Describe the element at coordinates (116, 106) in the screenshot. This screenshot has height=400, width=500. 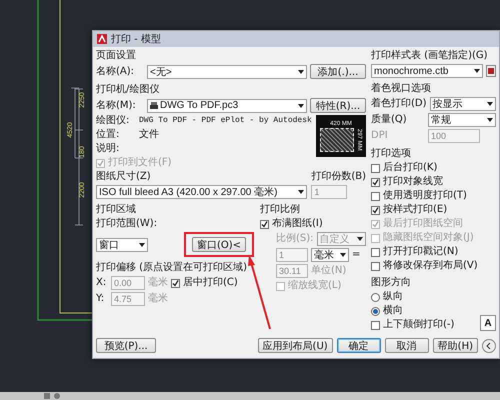
I see `field-label: 名称(M):` at that location.